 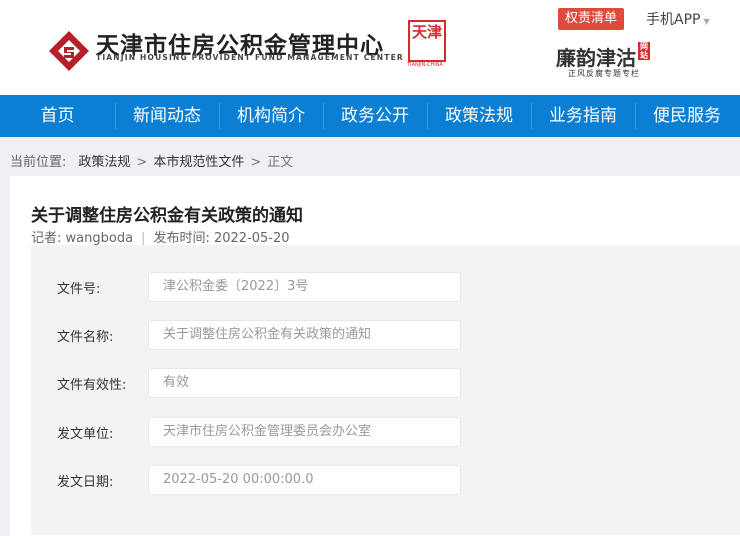 What do you see at coordinates (151, 160) in the screenshot?
I see `breadcrumb: 当前位置: 政策法规 > 本市规范性文件 > 正文` at bounding box center [151, 160].